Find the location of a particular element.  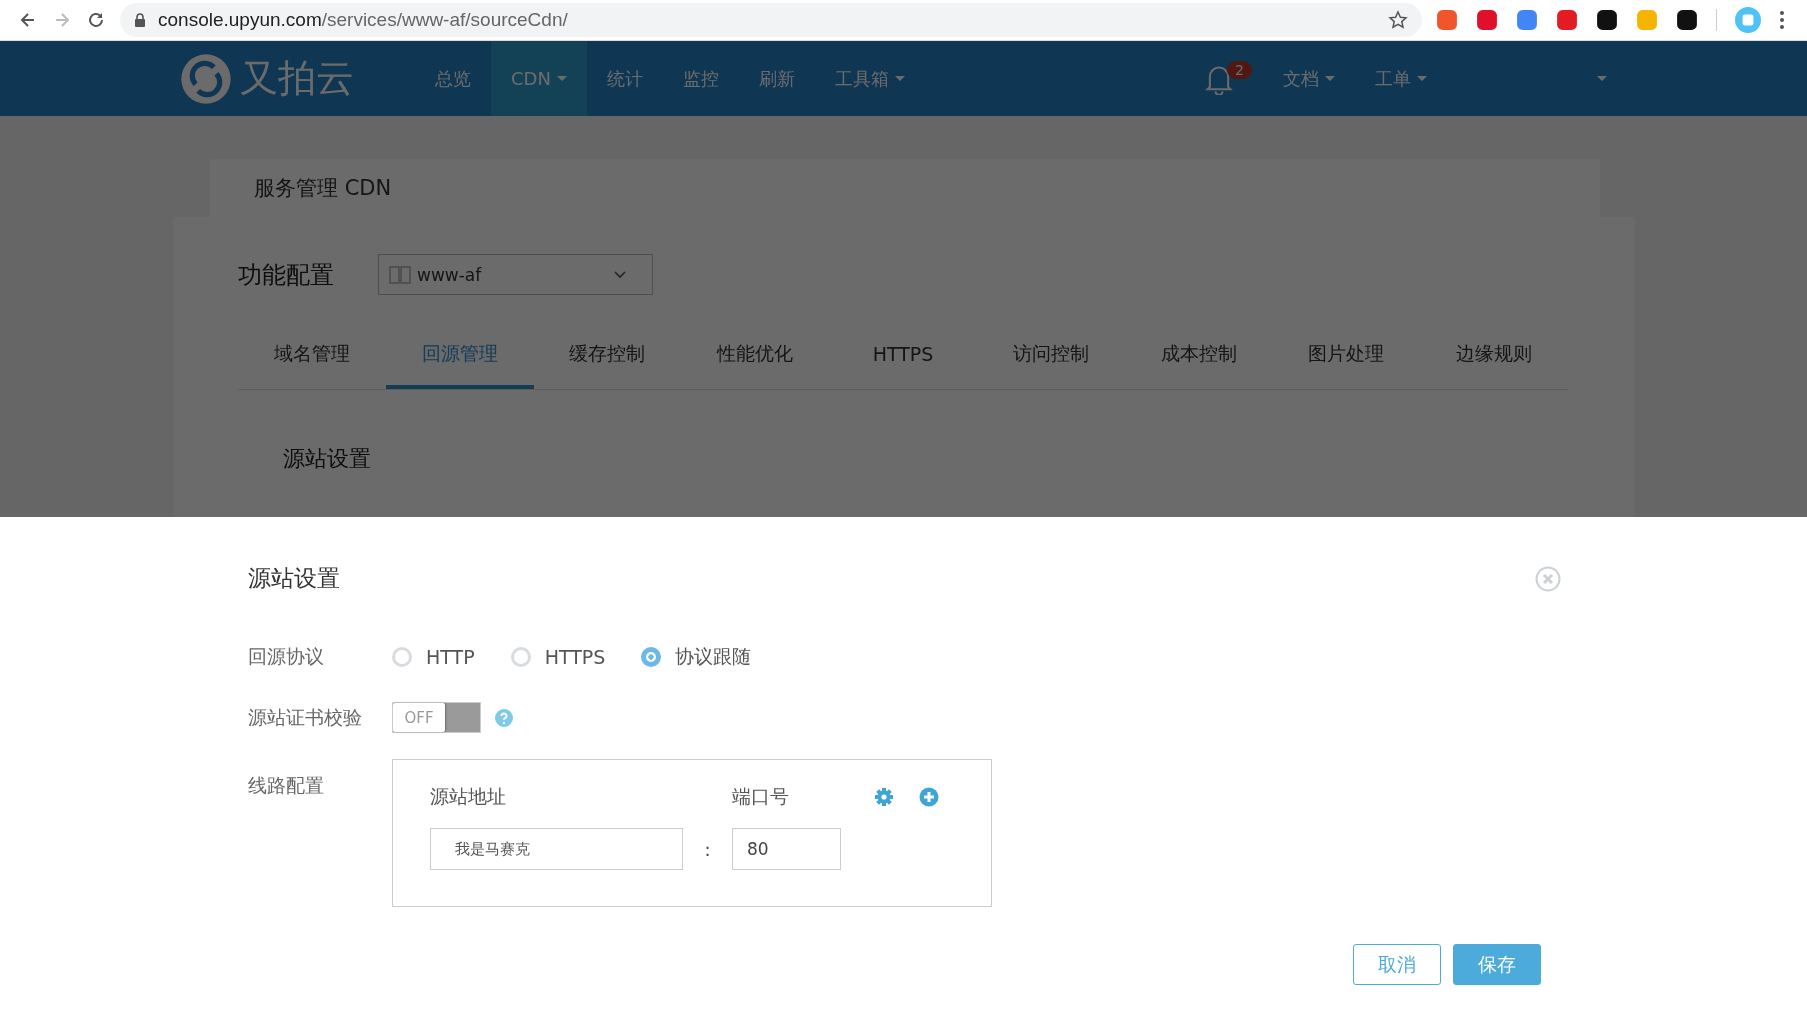

logo-icon is located at coordinates (206, 78).